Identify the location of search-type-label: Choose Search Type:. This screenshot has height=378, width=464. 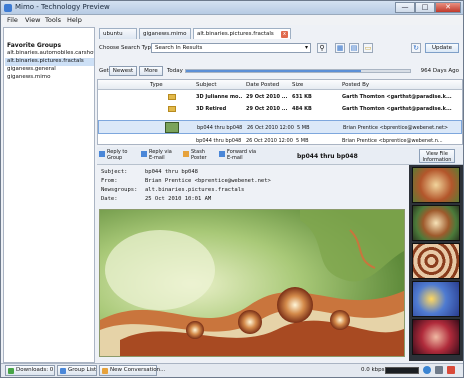
(128, 48).